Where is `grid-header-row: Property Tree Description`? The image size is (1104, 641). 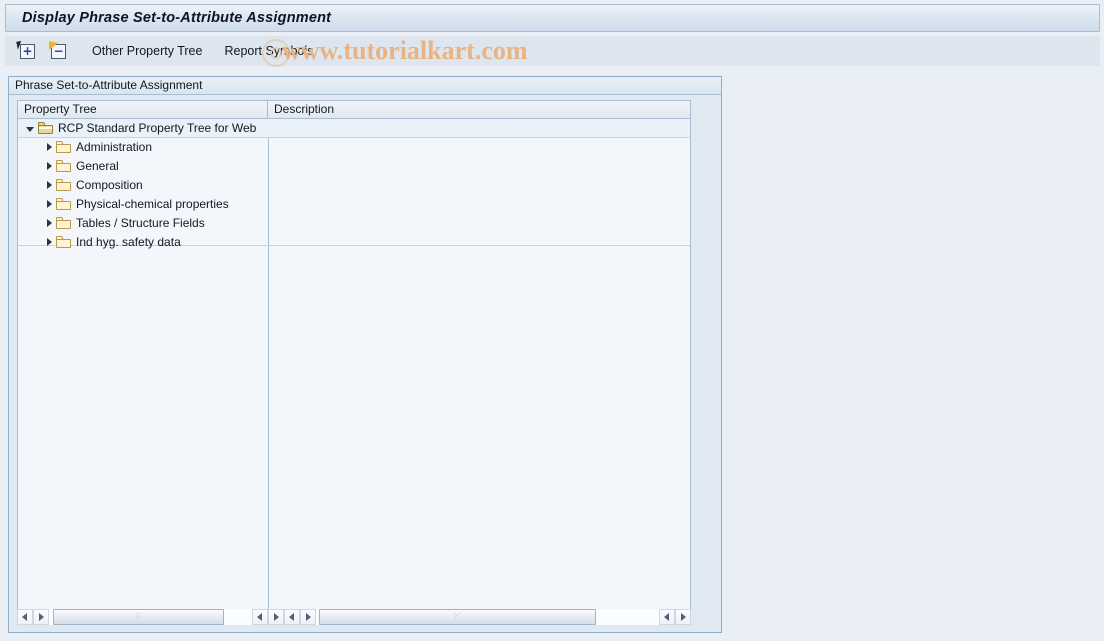
grid-header-row: Property Tree Description is located at coordinates (354, 110).